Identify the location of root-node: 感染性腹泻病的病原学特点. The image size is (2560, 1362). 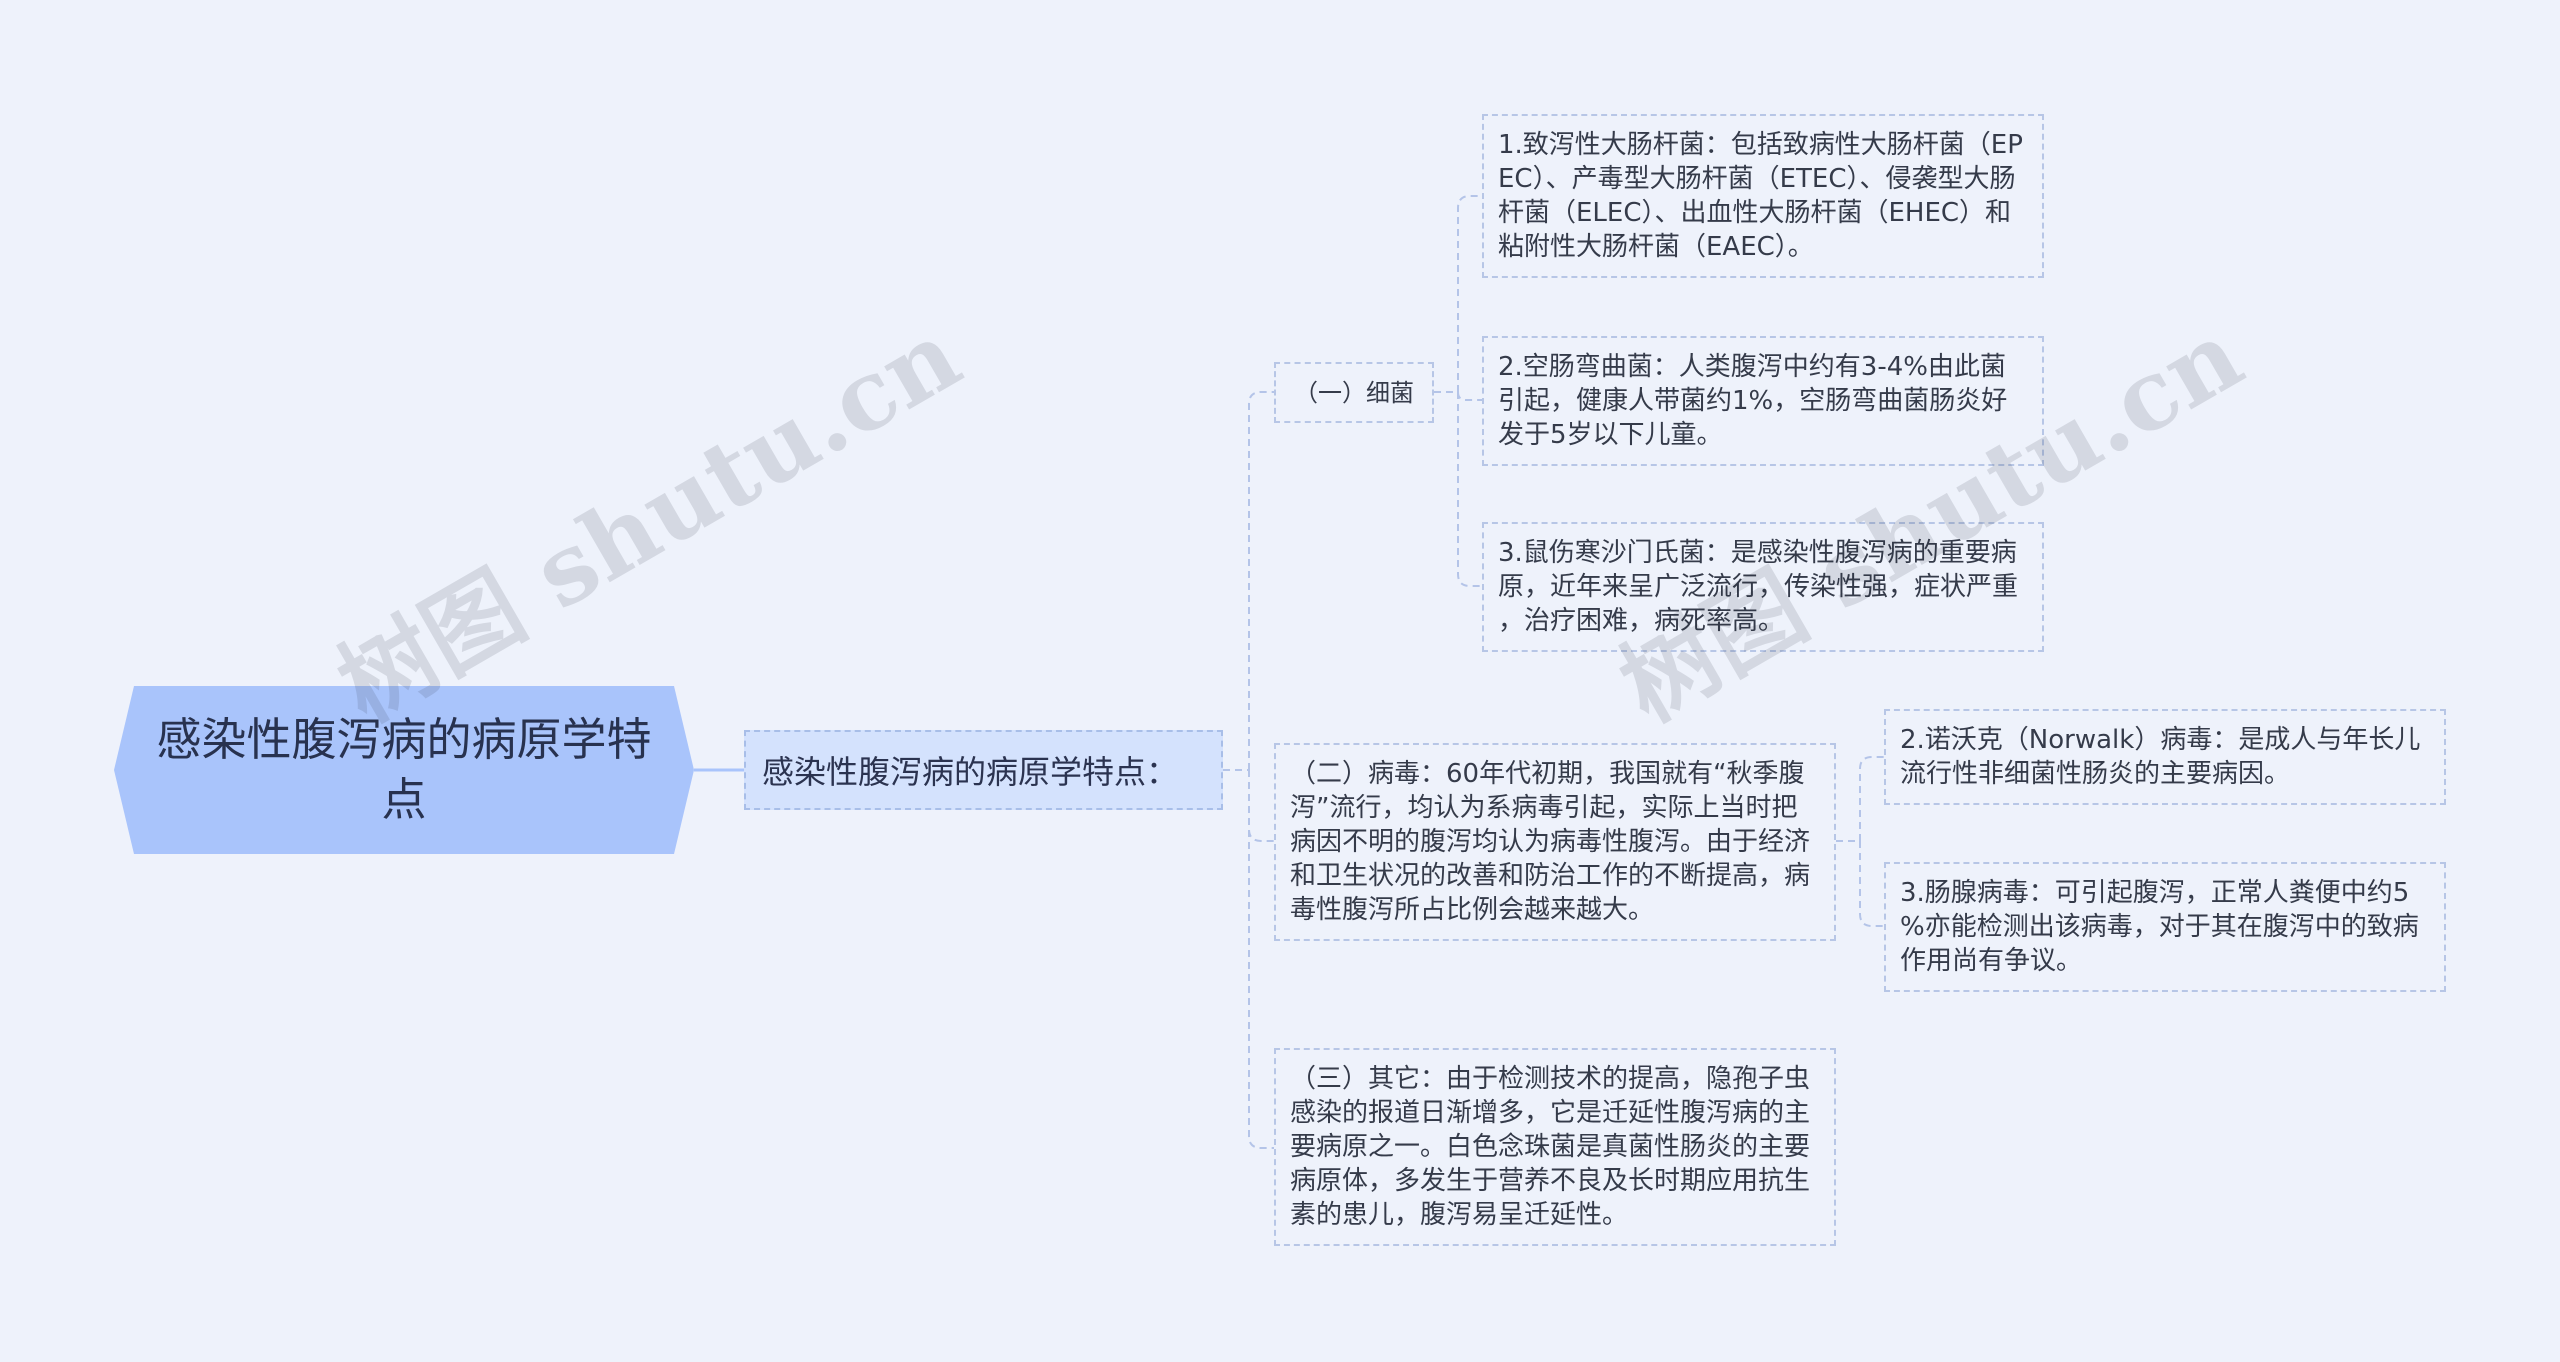
(404, 770).